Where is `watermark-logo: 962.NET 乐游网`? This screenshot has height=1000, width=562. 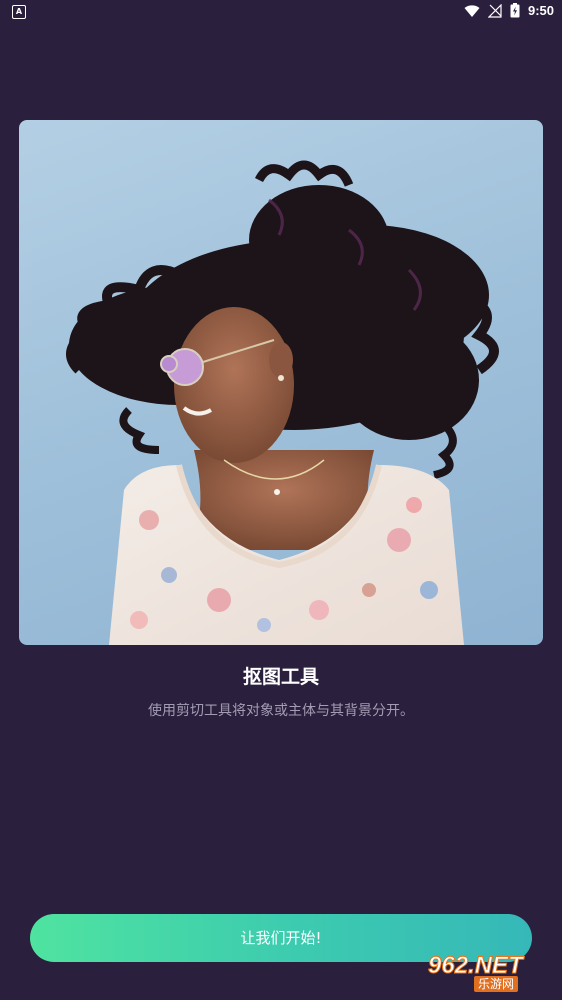 watermark-logo: 962.NET 乐游网 is located at coordinates (488, 973).